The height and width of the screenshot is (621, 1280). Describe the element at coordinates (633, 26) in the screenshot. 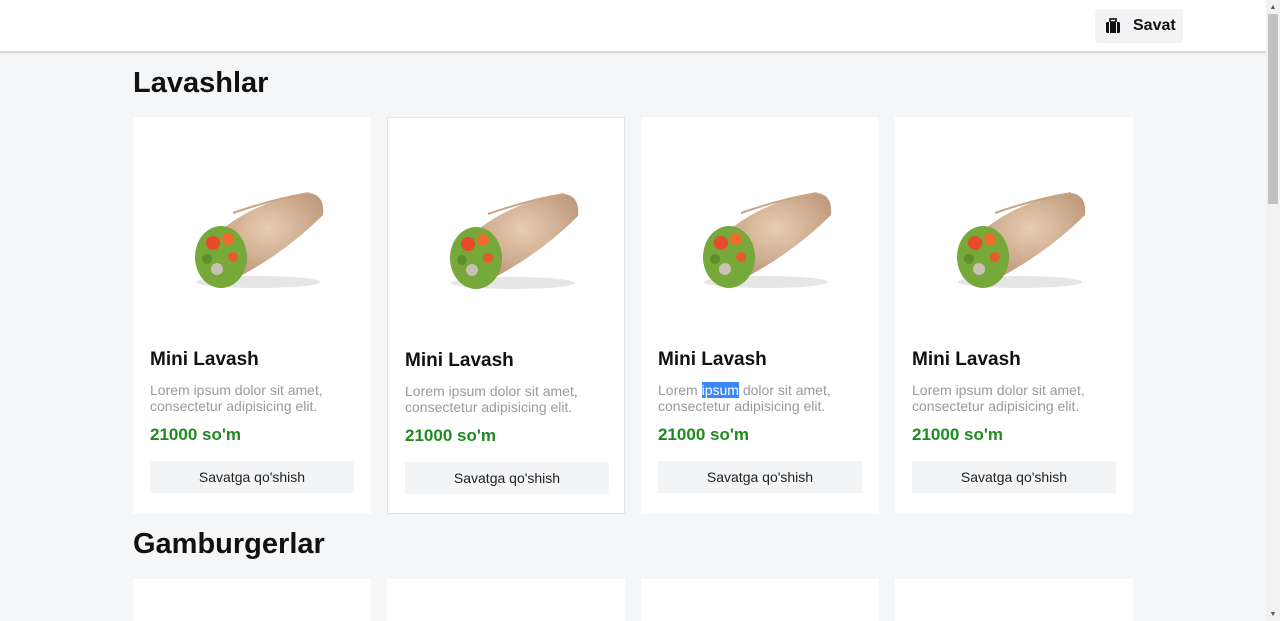

I see `header: Savat` at that location.